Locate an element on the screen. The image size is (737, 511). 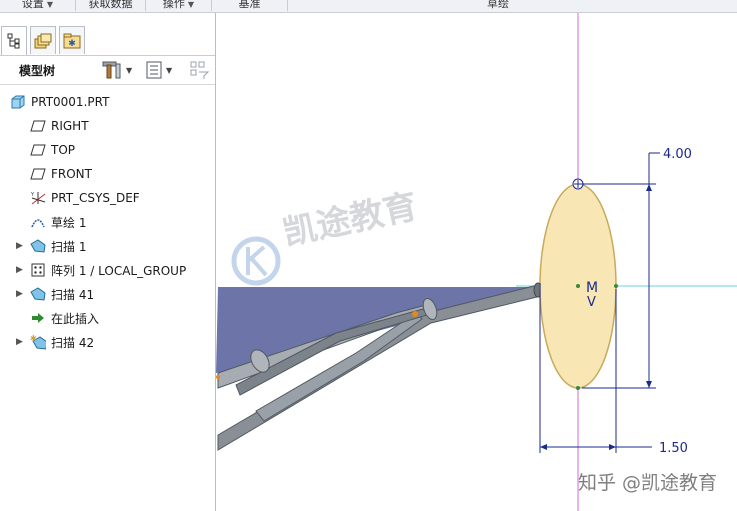
tree-item-sweep-41: ▶ 扫描 41 is located at coordinates (55, 294).